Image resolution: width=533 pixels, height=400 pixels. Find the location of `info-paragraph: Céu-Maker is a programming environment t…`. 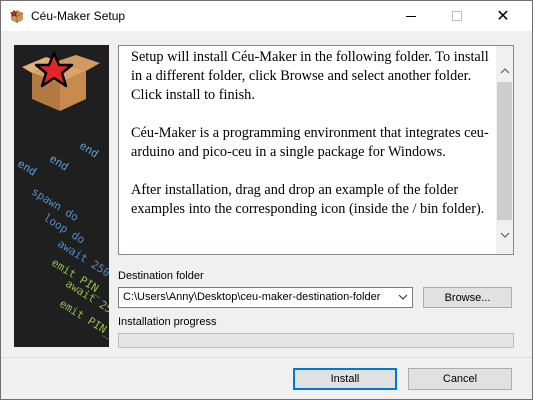

info-paragraph: Céu-Maker is a programming environment t… is located at coordinates (310, 142).